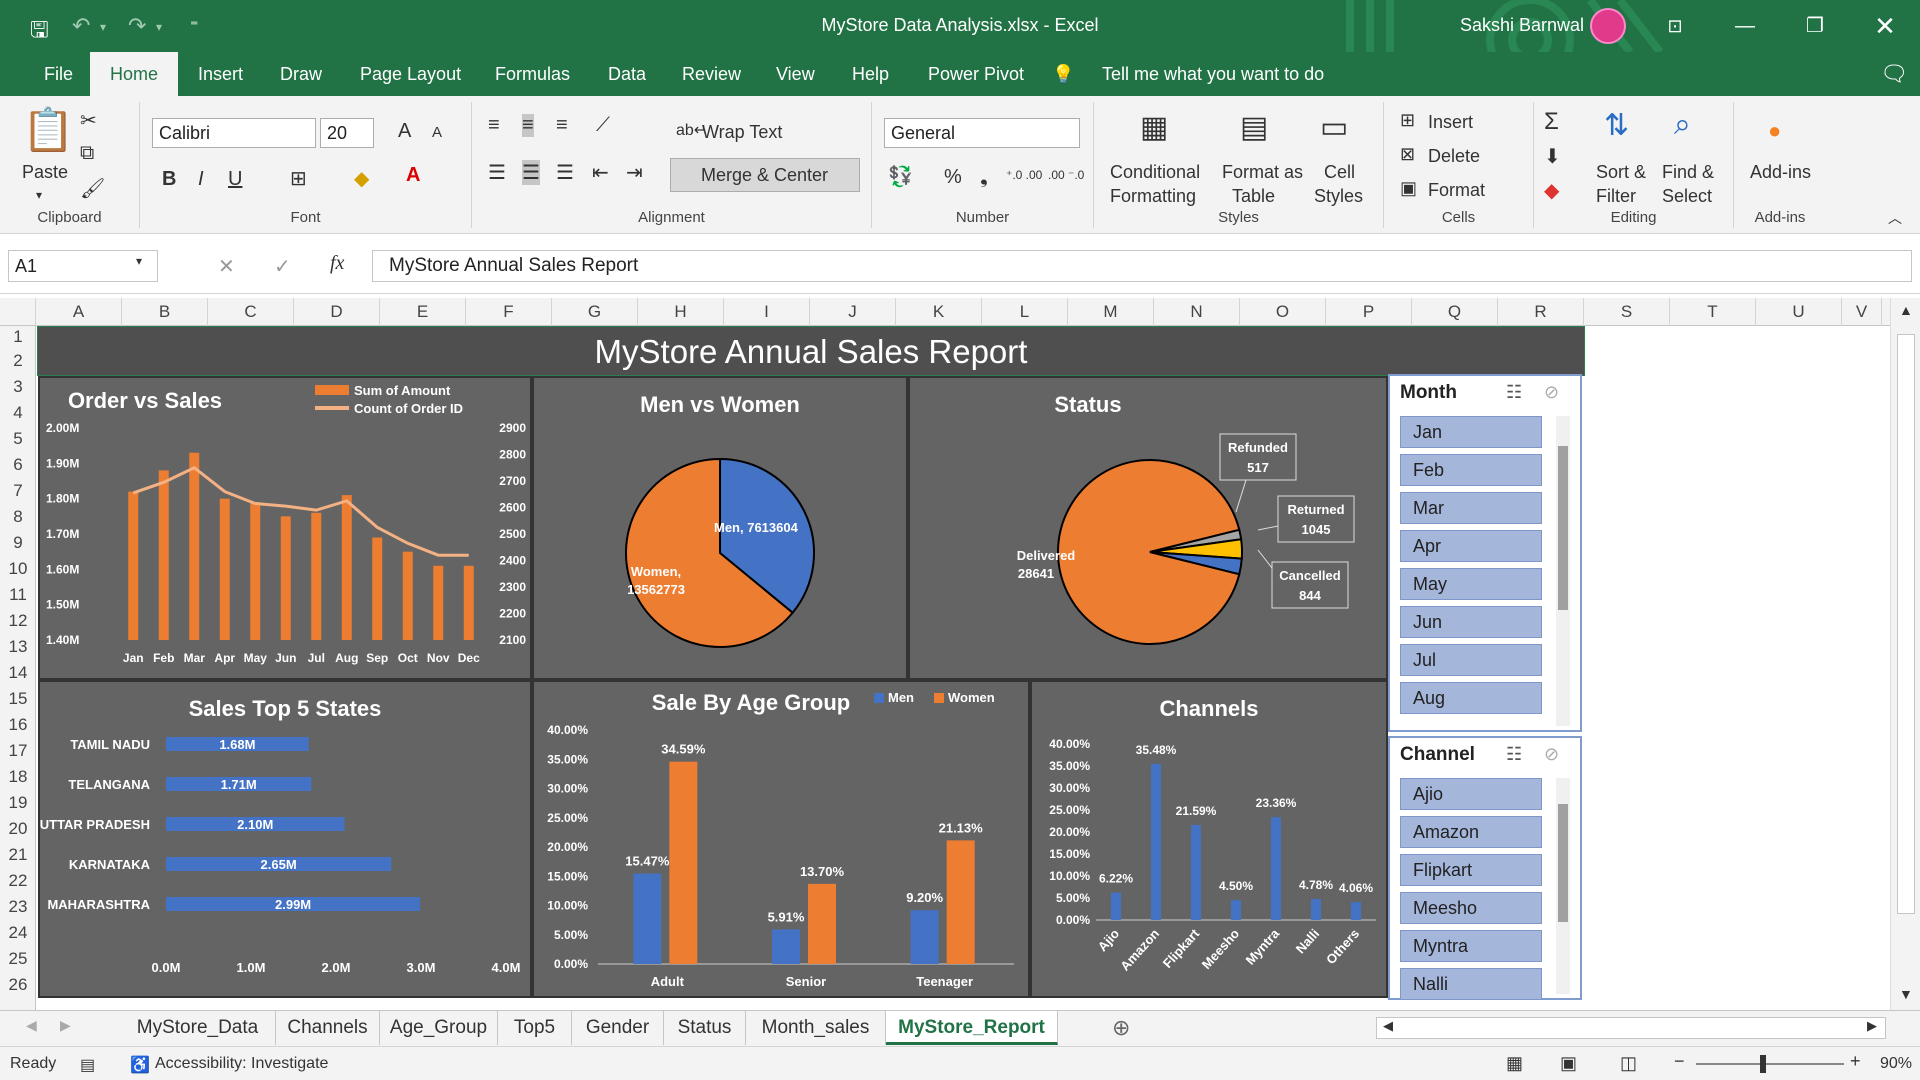 This screenshot has height=1080, width=1920. What do you see at coordinates (1153, 196) in the screenshot?
I see `conditional-formatting-button-2: Formatting` at bounding box center [1153, 196].